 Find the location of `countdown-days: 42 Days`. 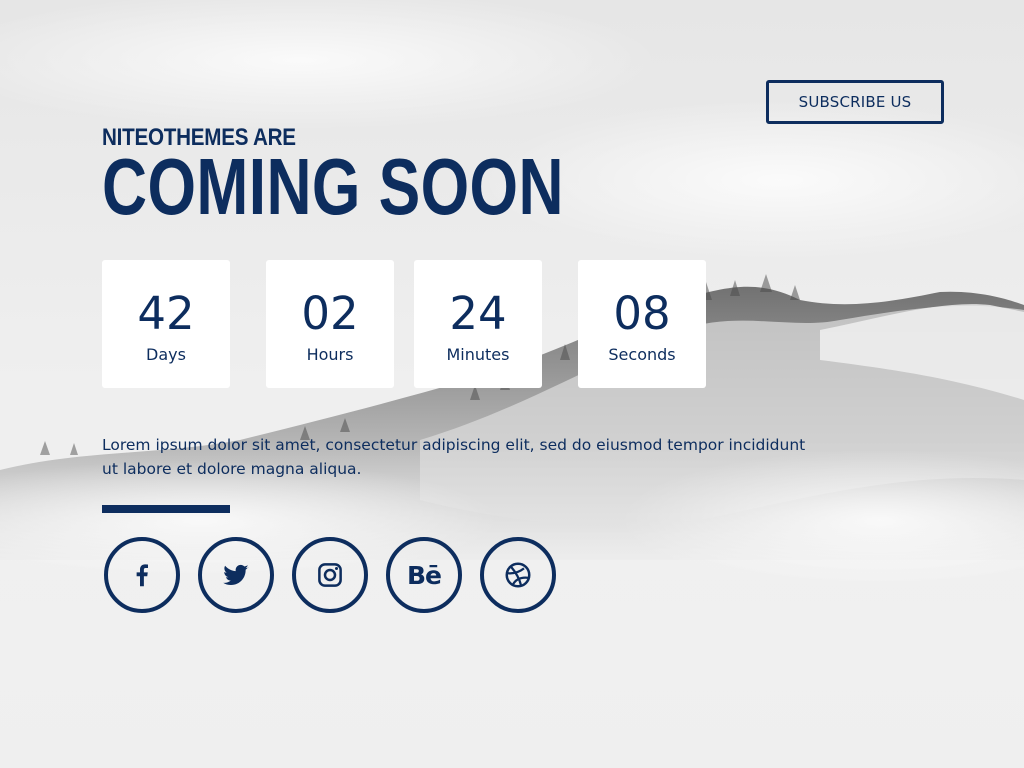

countdown-days: 42 Days is located at coordinates (166, 324).